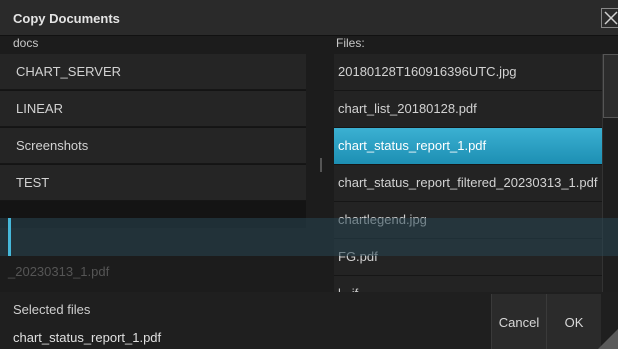 This screenshot has width=618, height=349. I want to click on title-bar: Copy Documents, so click(309, 18).